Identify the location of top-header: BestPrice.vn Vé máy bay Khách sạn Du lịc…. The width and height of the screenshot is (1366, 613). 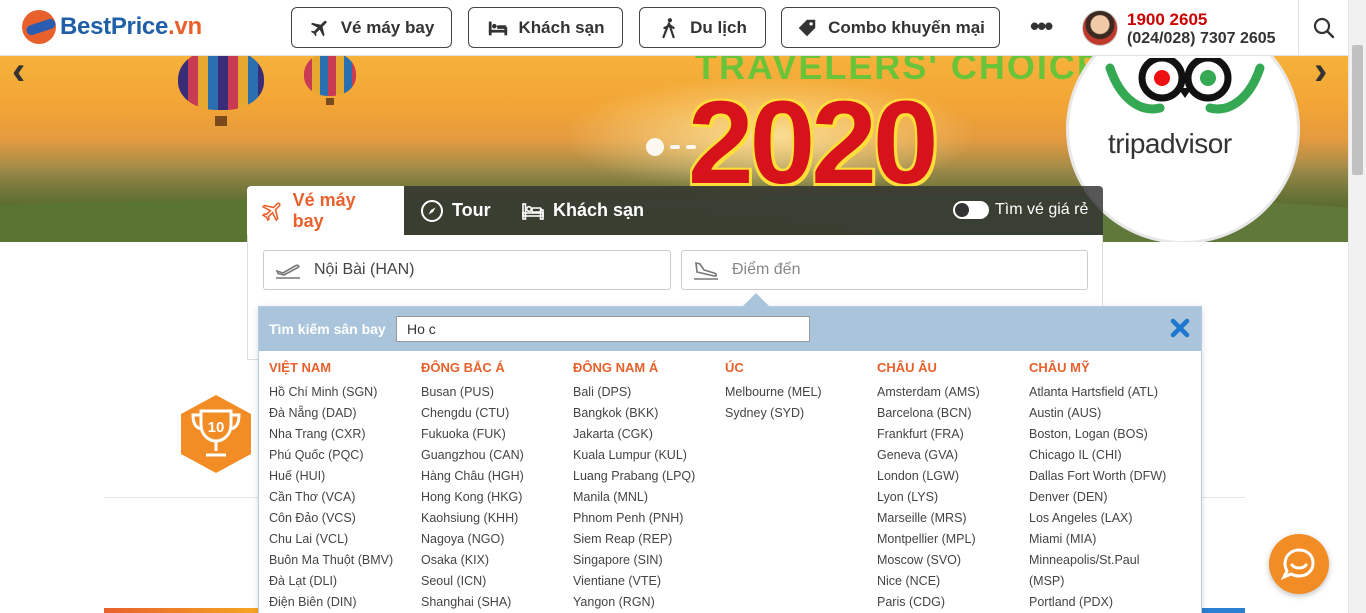
(674, 28).